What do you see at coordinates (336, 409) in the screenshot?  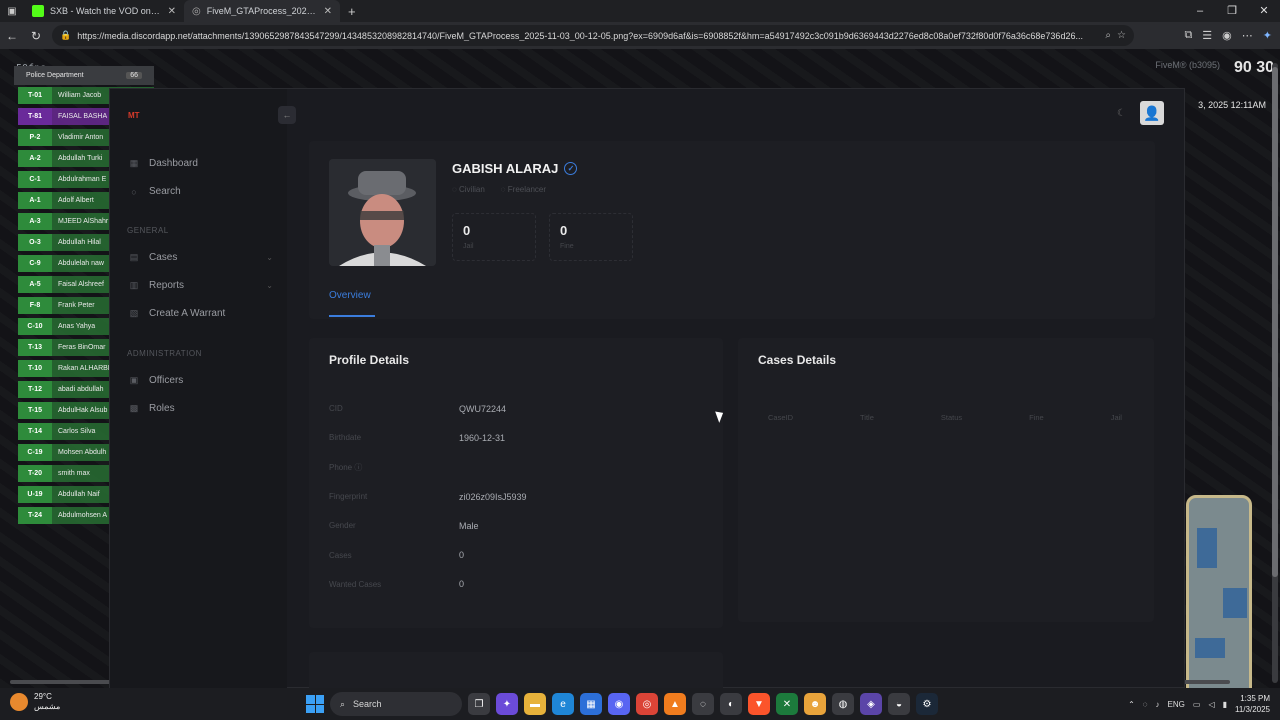 I see `detail-key: CID` at bounding box center [336, 409].